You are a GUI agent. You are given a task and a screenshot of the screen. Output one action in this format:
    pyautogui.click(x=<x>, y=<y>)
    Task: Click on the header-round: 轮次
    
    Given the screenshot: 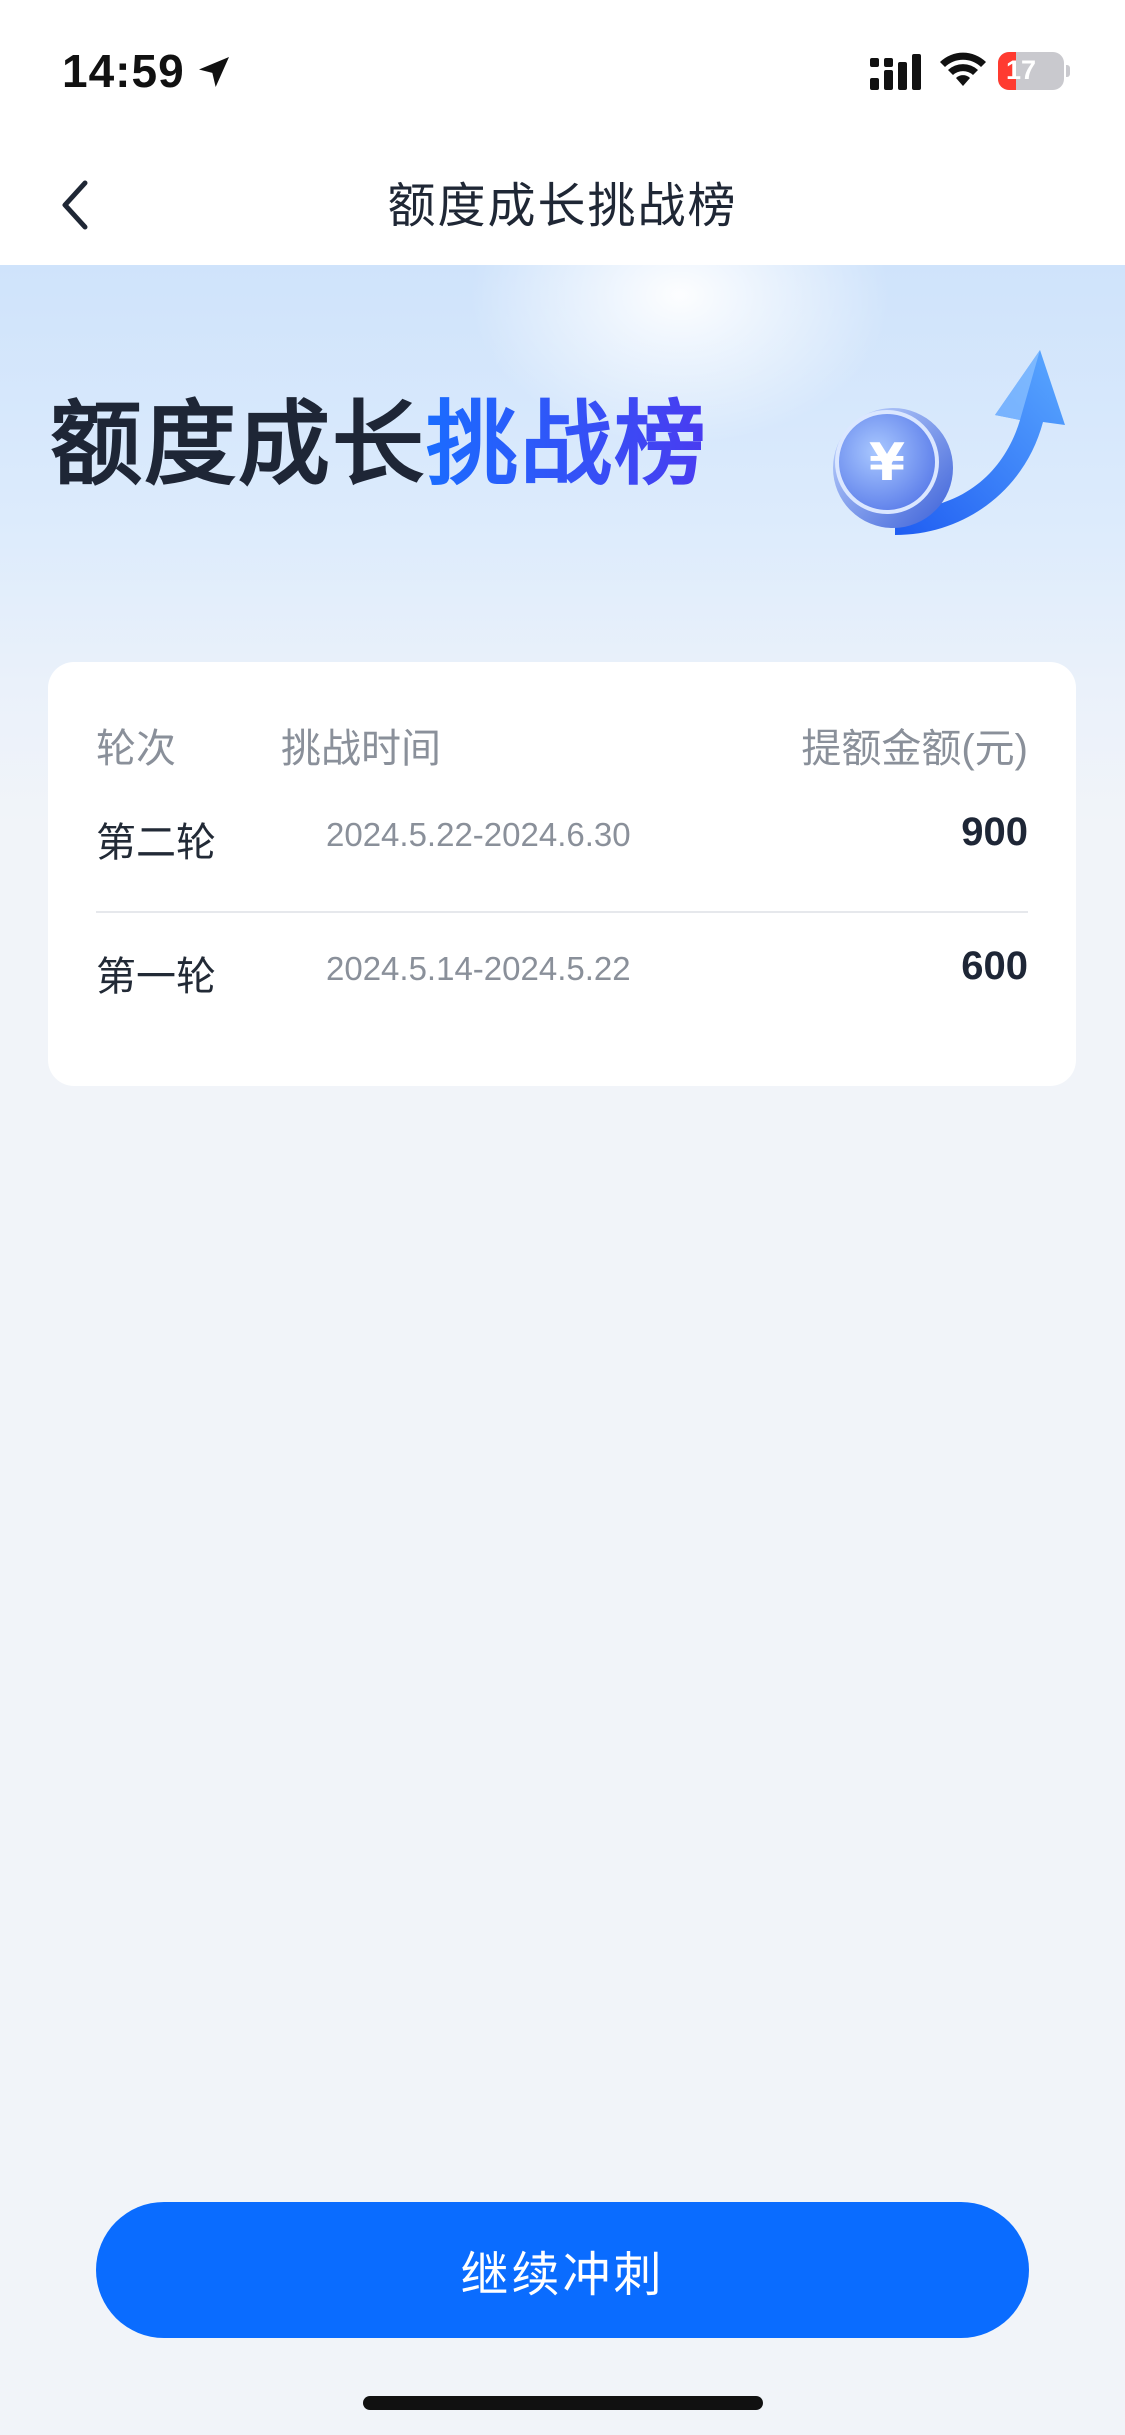 What is the action you would take?
    pyautogui.click(x=136, y=749)
    